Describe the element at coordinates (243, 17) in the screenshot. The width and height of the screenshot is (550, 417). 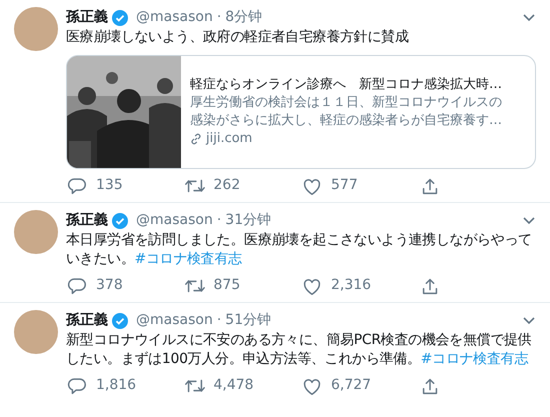
I see `timestamp: 8分钟` at that location.